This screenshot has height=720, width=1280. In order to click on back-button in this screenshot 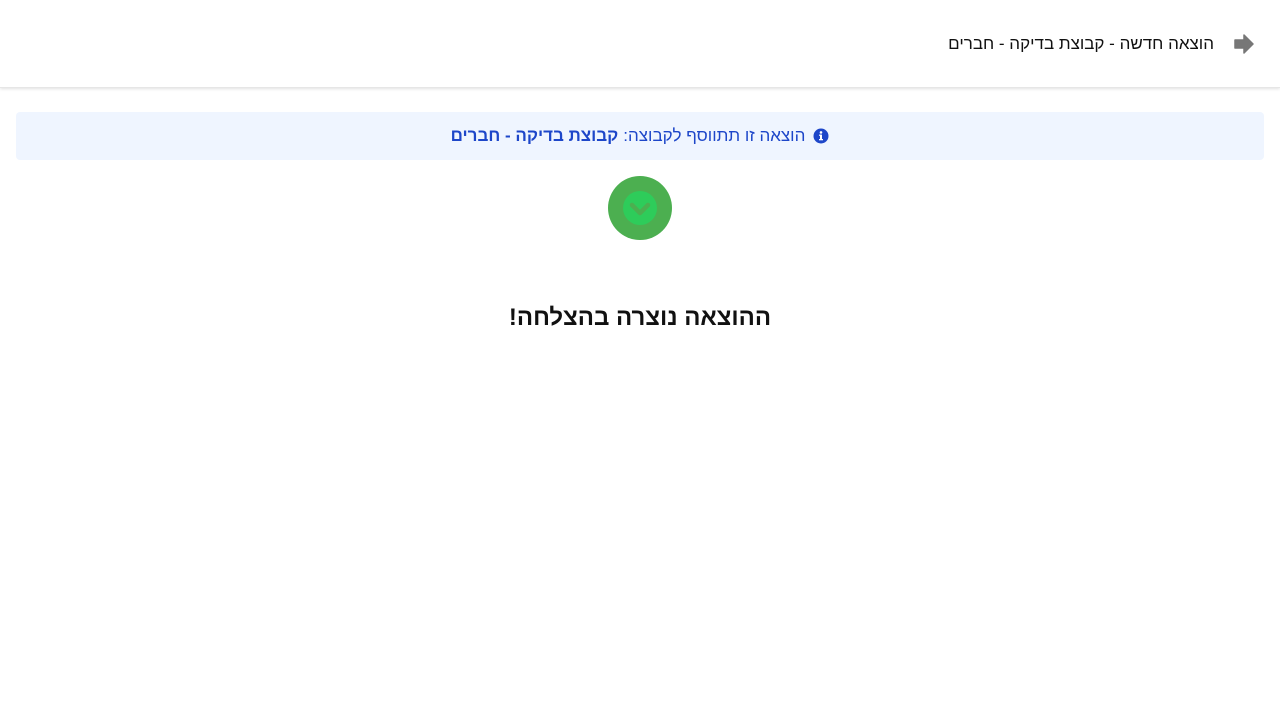, I will do `click(1244, 44)`.